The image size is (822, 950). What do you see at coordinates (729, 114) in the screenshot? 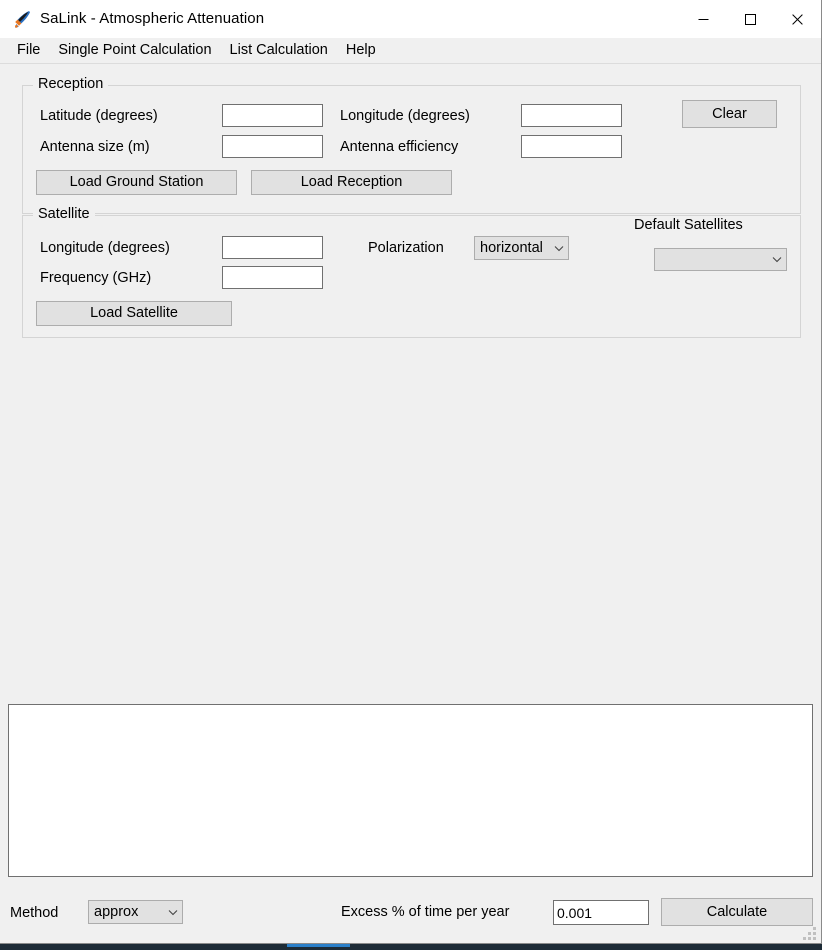
I see `clear-button: Clear` at bounding box center [729, 114].